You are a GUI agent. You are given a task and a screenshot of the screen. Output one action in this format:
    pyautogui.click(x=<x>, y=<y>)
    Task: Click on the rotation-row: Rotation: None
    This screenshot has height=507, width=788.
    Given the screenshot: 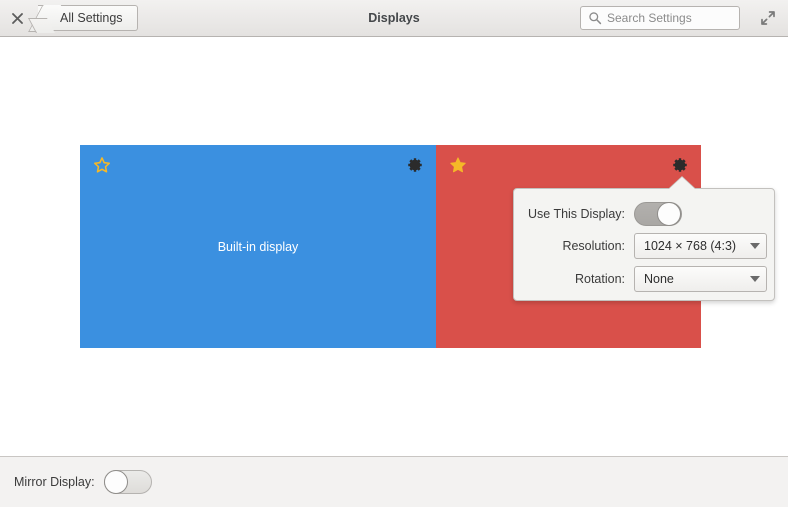 What is the action you would take?
    pyautogui.click(x=644, y=279)
    